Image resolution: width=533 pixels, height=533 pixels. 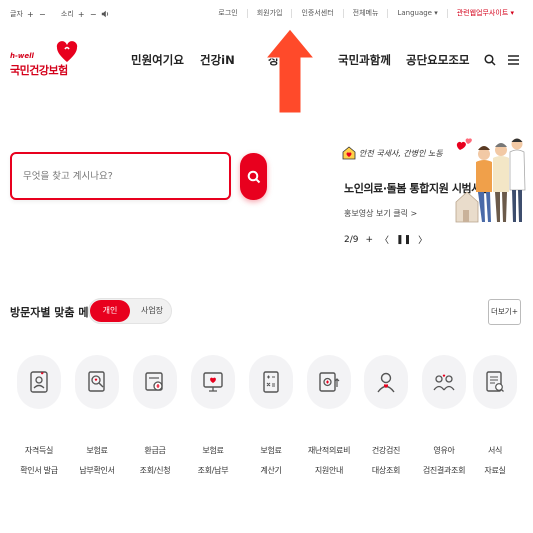 What do you see at coordinates (97, 425) in the screenshot?
I see `menu-item-payment-certificate: 보험료납부확인서` at bounding box center [97, 425].